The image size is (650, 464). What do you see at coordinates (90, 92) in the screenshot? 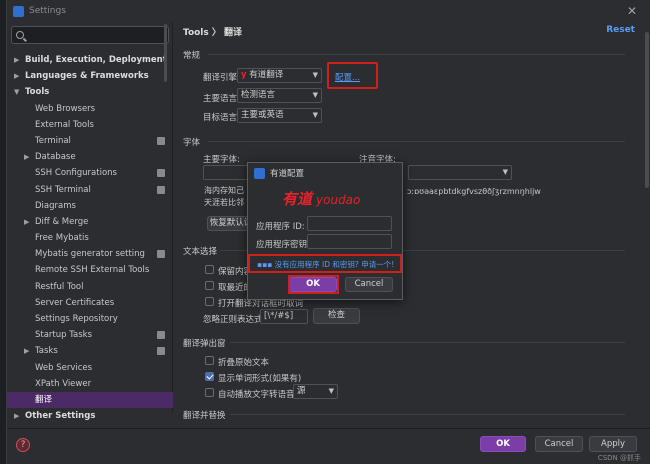
I see `sidebar-item: ▼ Tools` at bounding box center [90, 92].